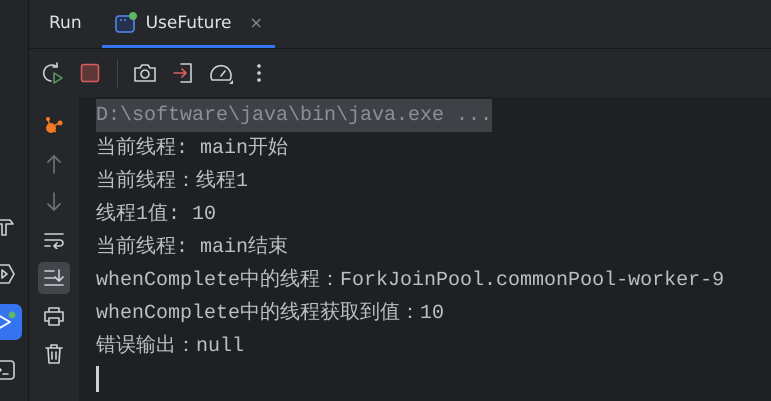 The width and height of the screenshot is (771, 401). Describe the element at coordinates (259, 73) in the screenshot. I see `more-icon` at that location.